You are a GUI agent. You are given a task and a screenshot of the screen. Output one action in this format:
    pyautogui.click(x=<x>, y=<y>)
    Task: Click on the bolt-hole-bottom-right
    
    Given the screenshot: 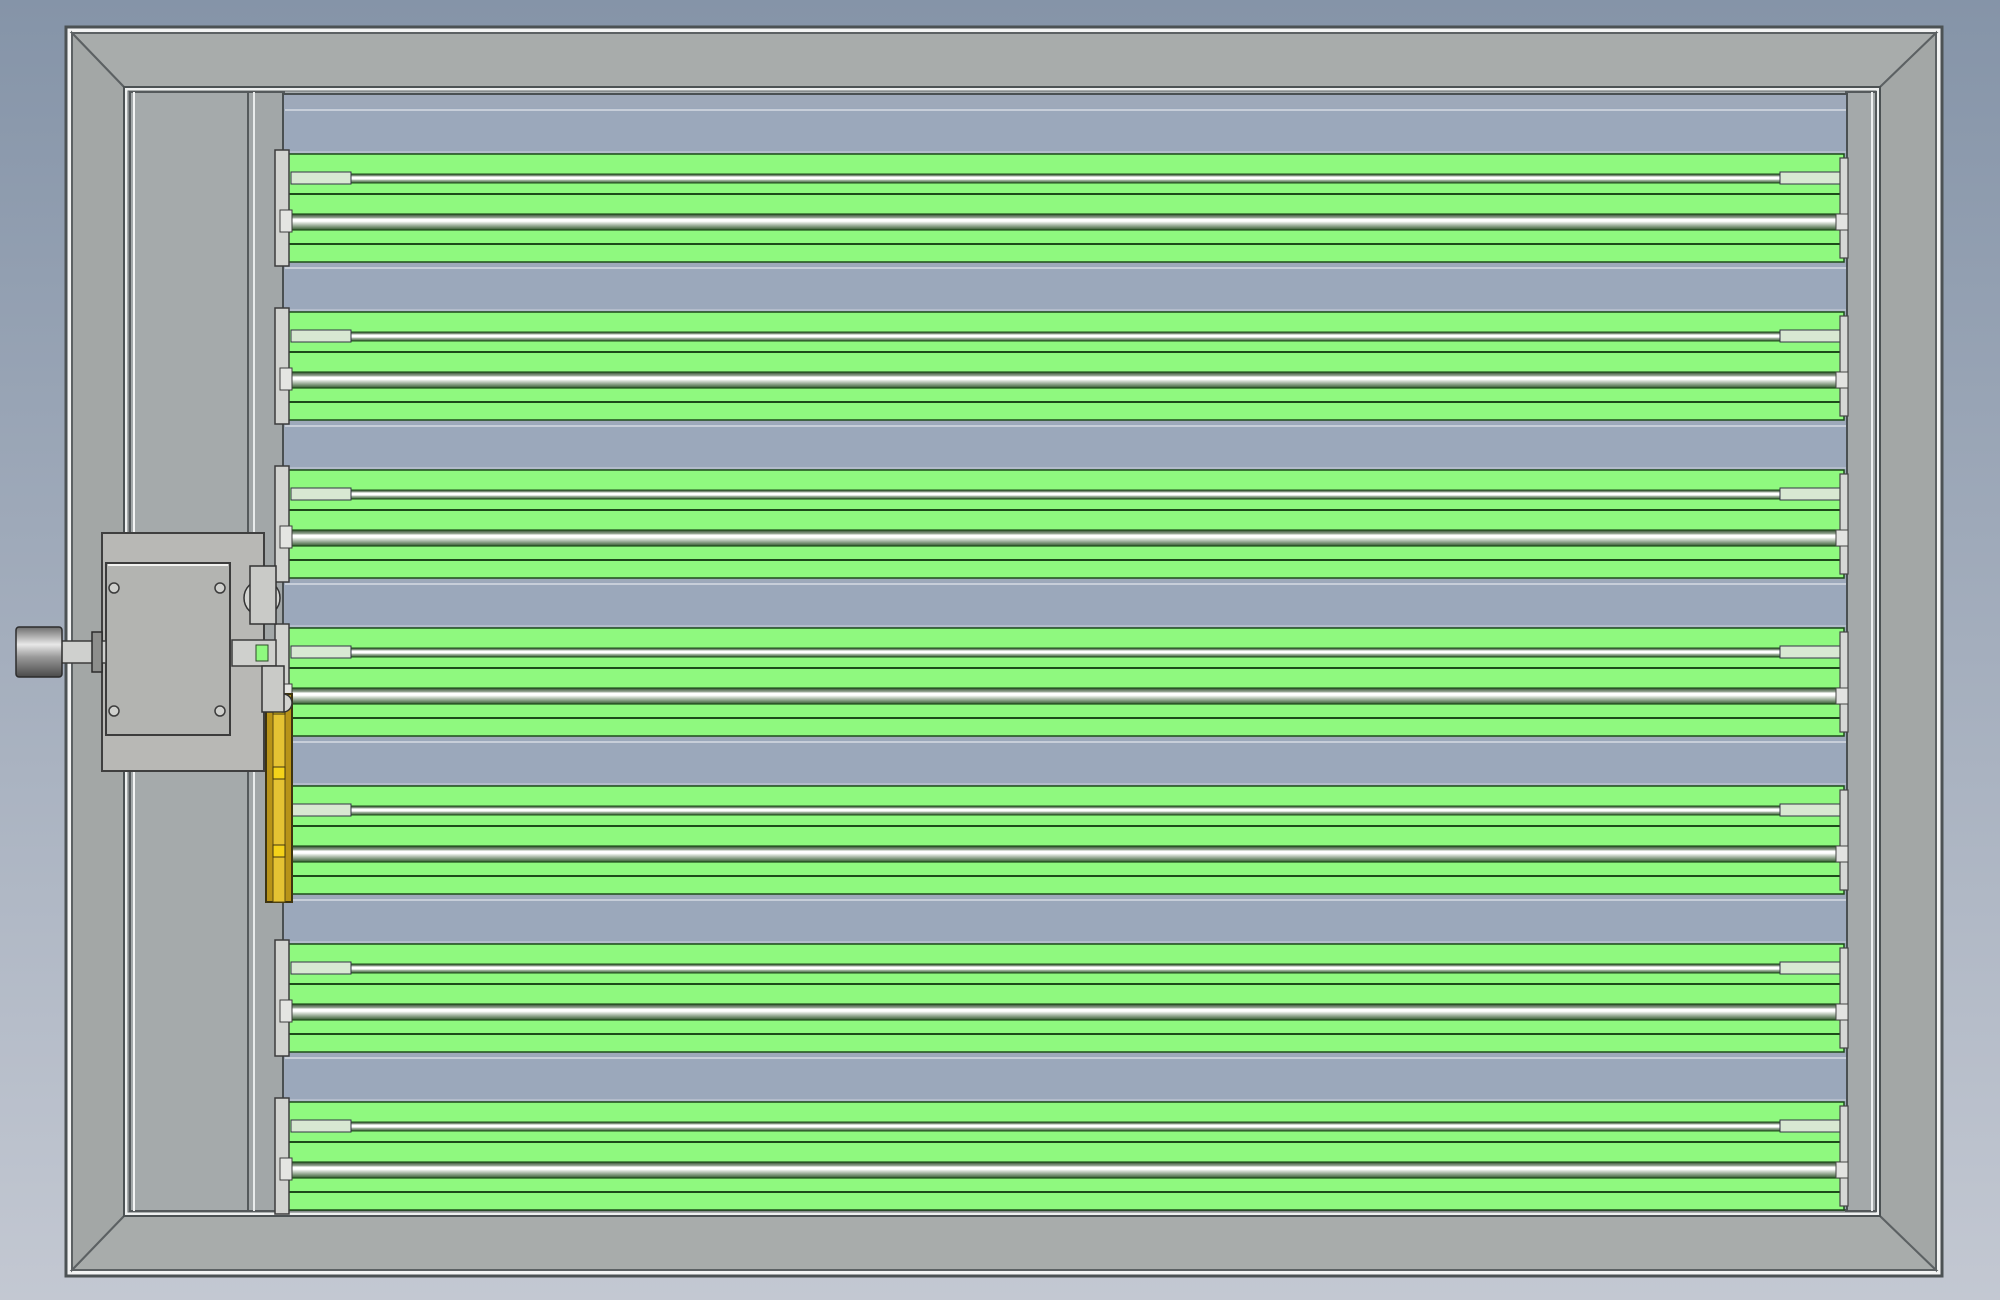 What is the action you would take?
    pyautogui.click(x=220, y=711)
    